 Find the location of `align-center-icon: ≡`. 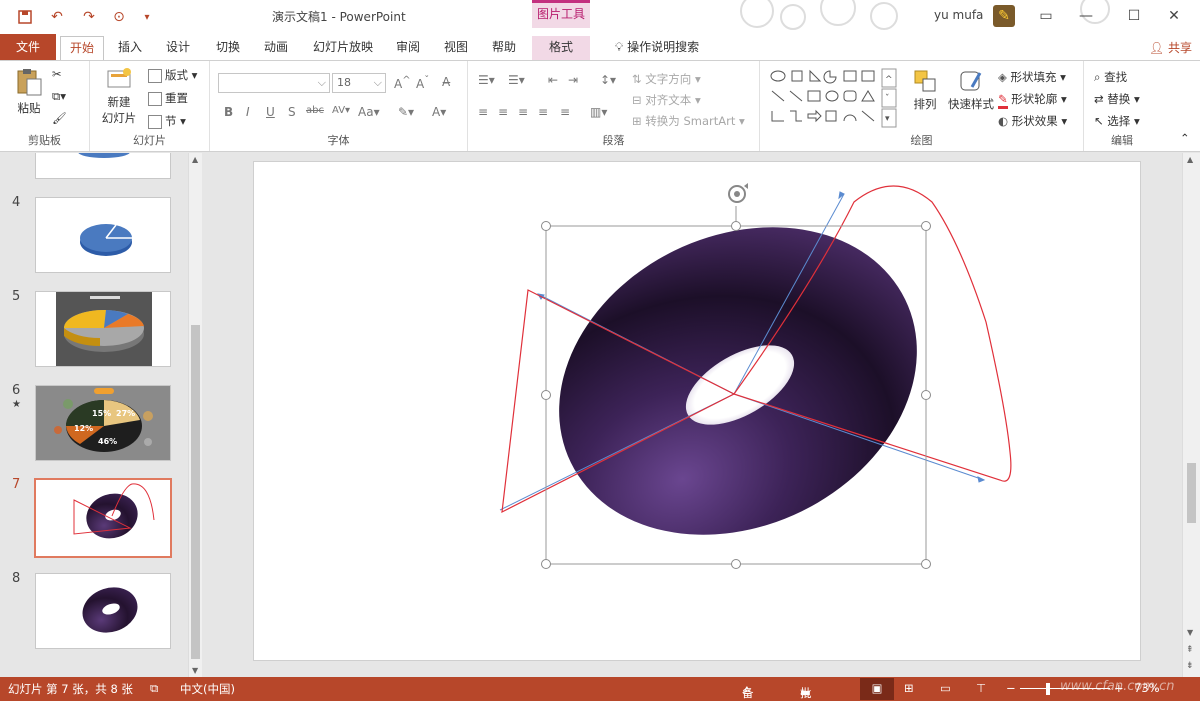

align-center-icon: ≡ is located at coordinates (503, 112).